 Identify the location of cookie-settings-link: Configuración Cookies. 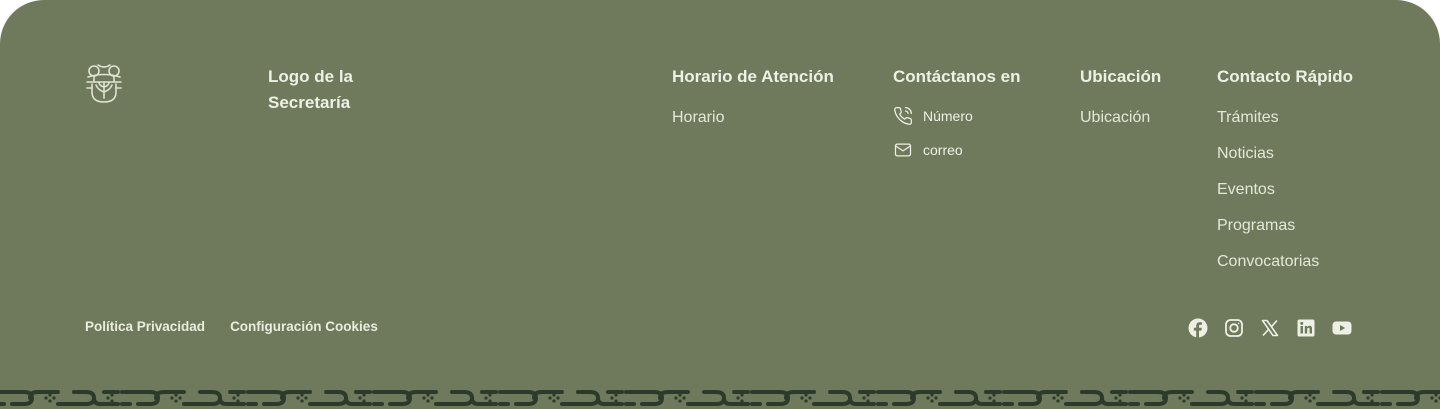
(304, 326).